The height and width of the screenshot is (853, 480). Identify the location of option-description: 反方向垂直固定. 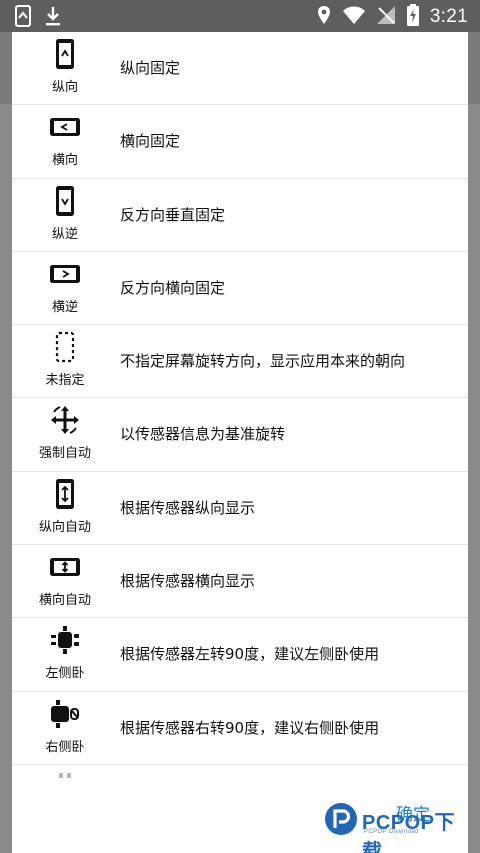
(173, 214).